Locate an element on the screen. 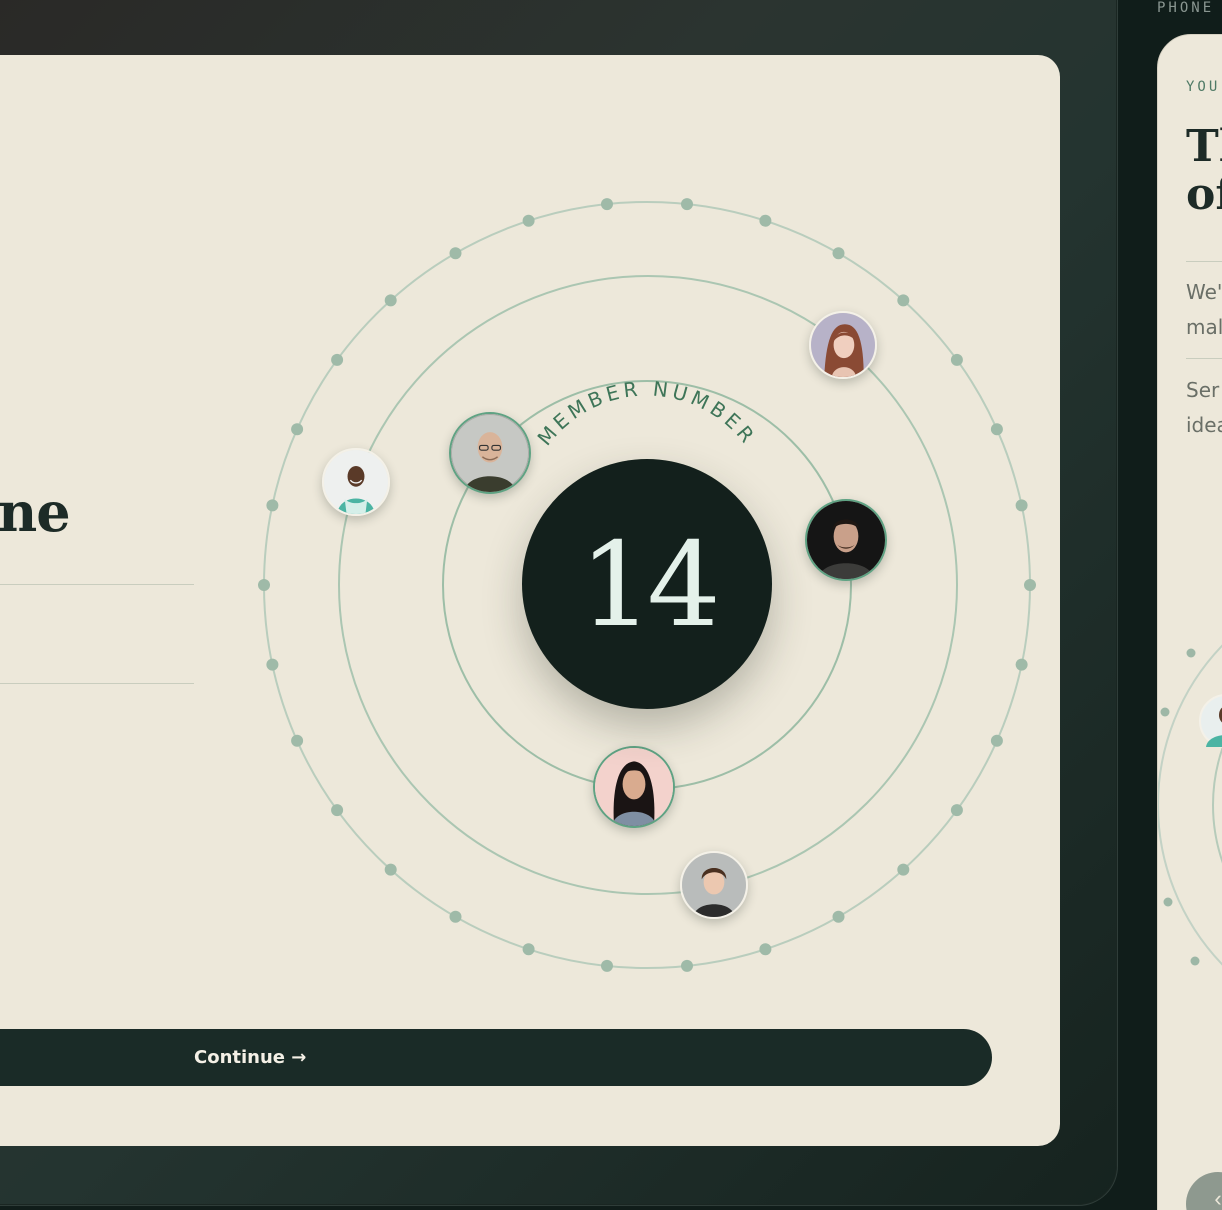 This screenshot has width=1222, height=1210. avatar-man-dark-hair is located at coordinates (846, 540).